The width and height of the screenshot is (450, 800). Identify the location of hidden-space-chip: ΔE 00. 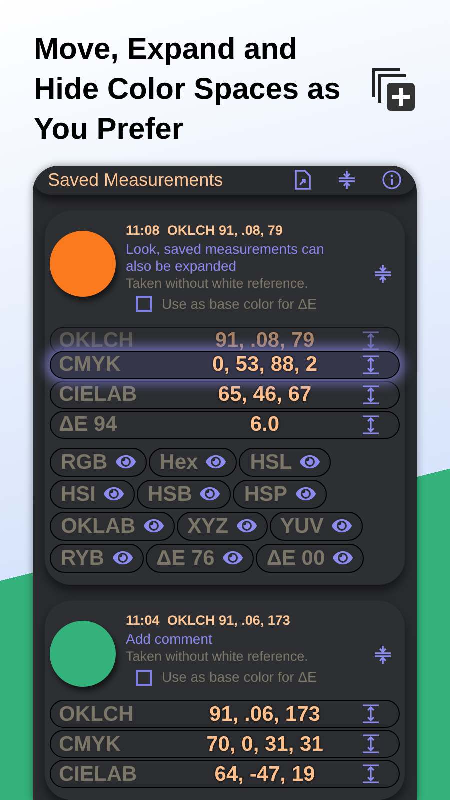
(310, 558).